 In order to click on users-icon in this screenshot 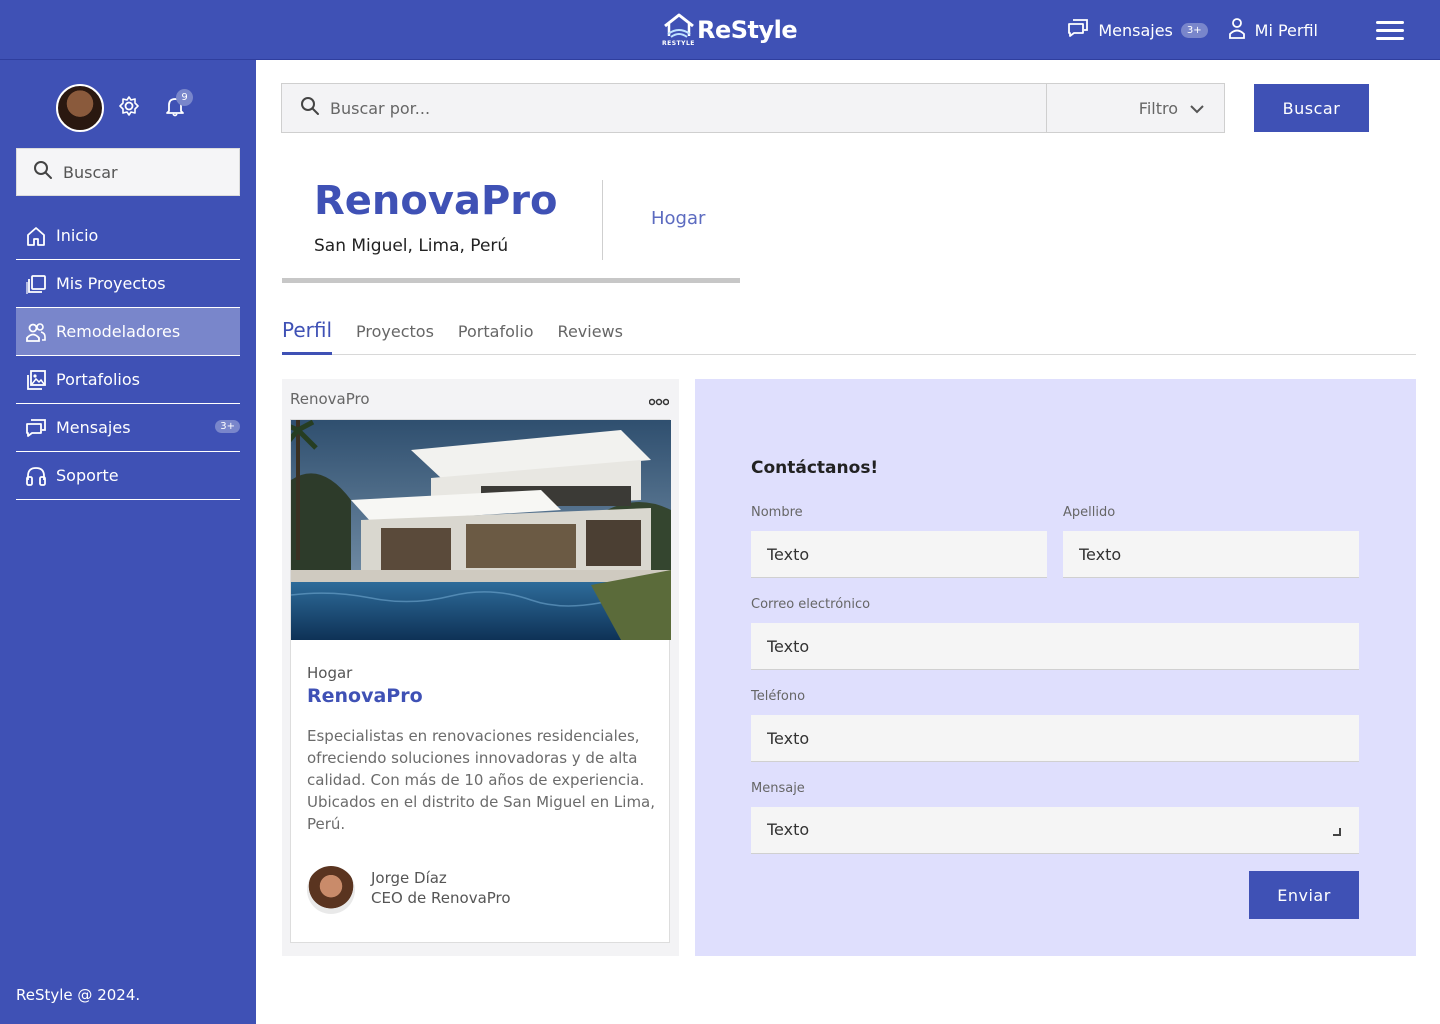, I will do `click(36, 332)`.